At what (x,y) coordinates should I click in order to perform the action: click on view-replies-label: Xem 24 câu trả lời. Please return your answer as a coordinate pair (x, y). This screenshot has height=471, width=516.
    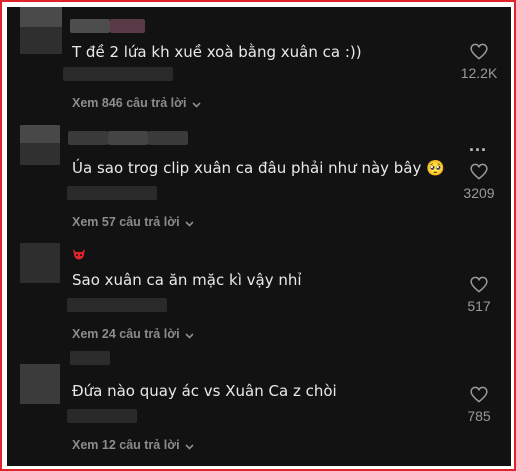
    Looking at the image, I should click on (126, 334).